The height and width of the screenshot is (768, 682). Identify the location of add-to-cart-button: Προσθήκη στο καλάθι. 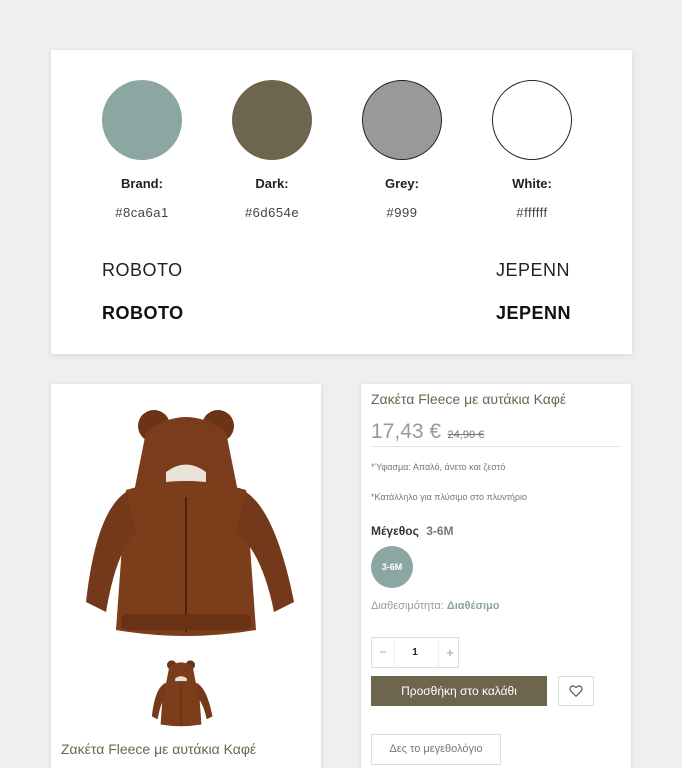
(459, 691).